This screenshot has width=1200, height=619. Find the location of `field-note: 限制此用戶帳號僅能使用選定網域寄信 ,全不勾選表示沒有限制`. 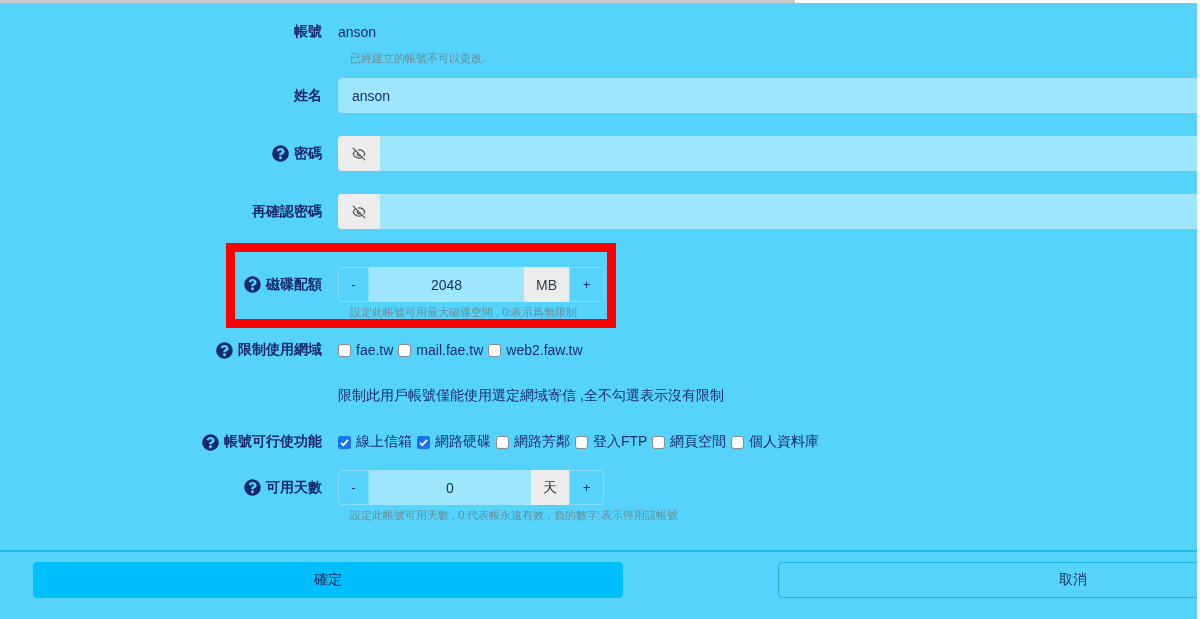

field-note: 限制此用戶帳號僅能使用選定網域寄信 ,全不勾選表示沒有限制 is located at coordinates (531, 395).